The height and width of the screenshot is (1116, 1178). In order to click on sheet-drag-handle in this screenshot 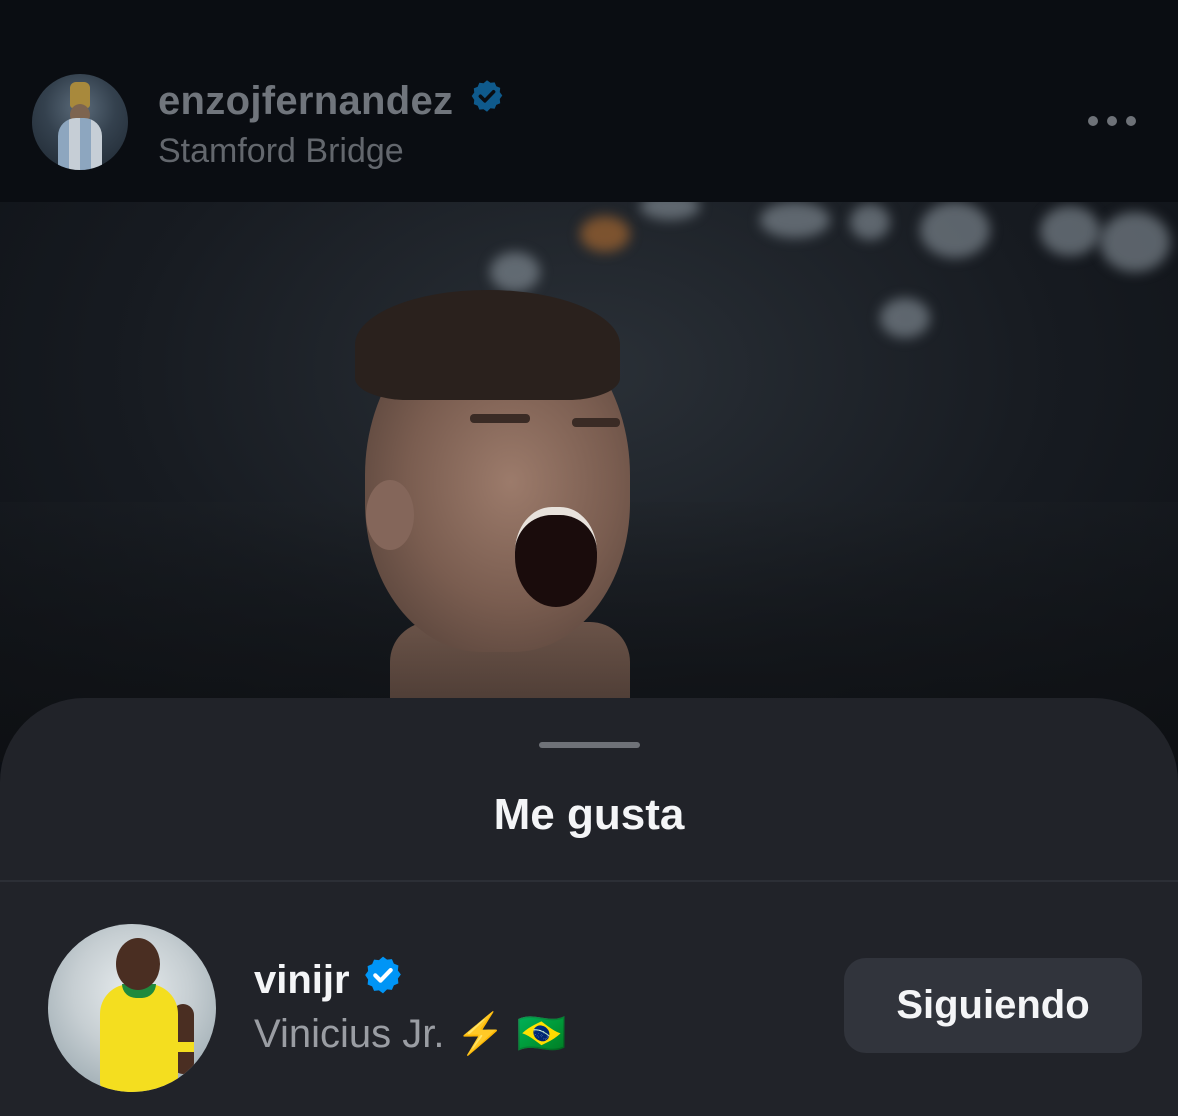, I will do `click(589, 745)`.